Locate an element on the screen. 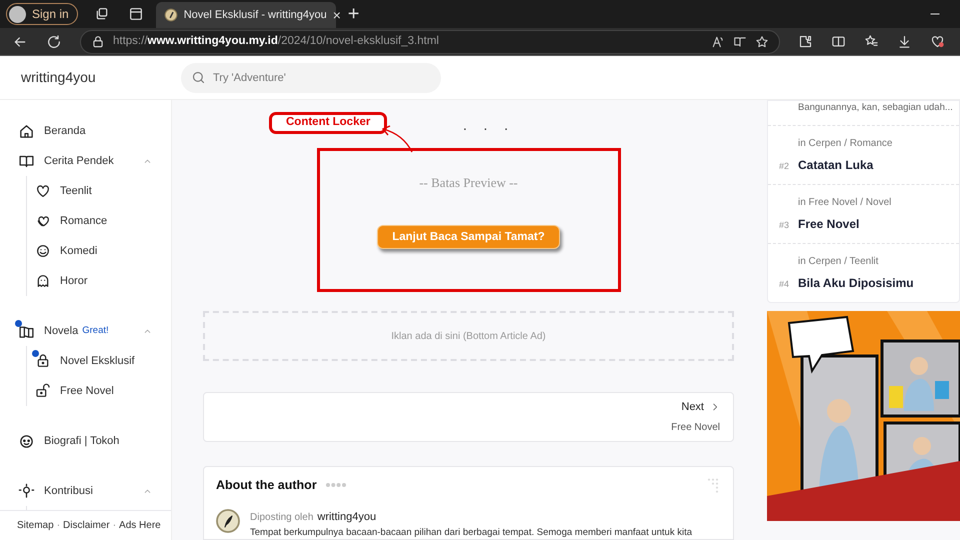 This screenshot has height=540, width=960. post-title-link: Free Novel is located at coordinates (829, 224).